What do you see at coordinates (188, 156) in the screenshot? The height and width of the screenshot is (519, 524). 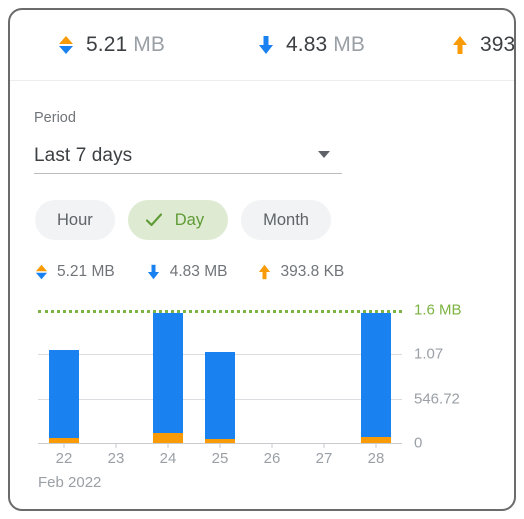 I see `period-select: Last 7 days` at bounding box center [188, 156].